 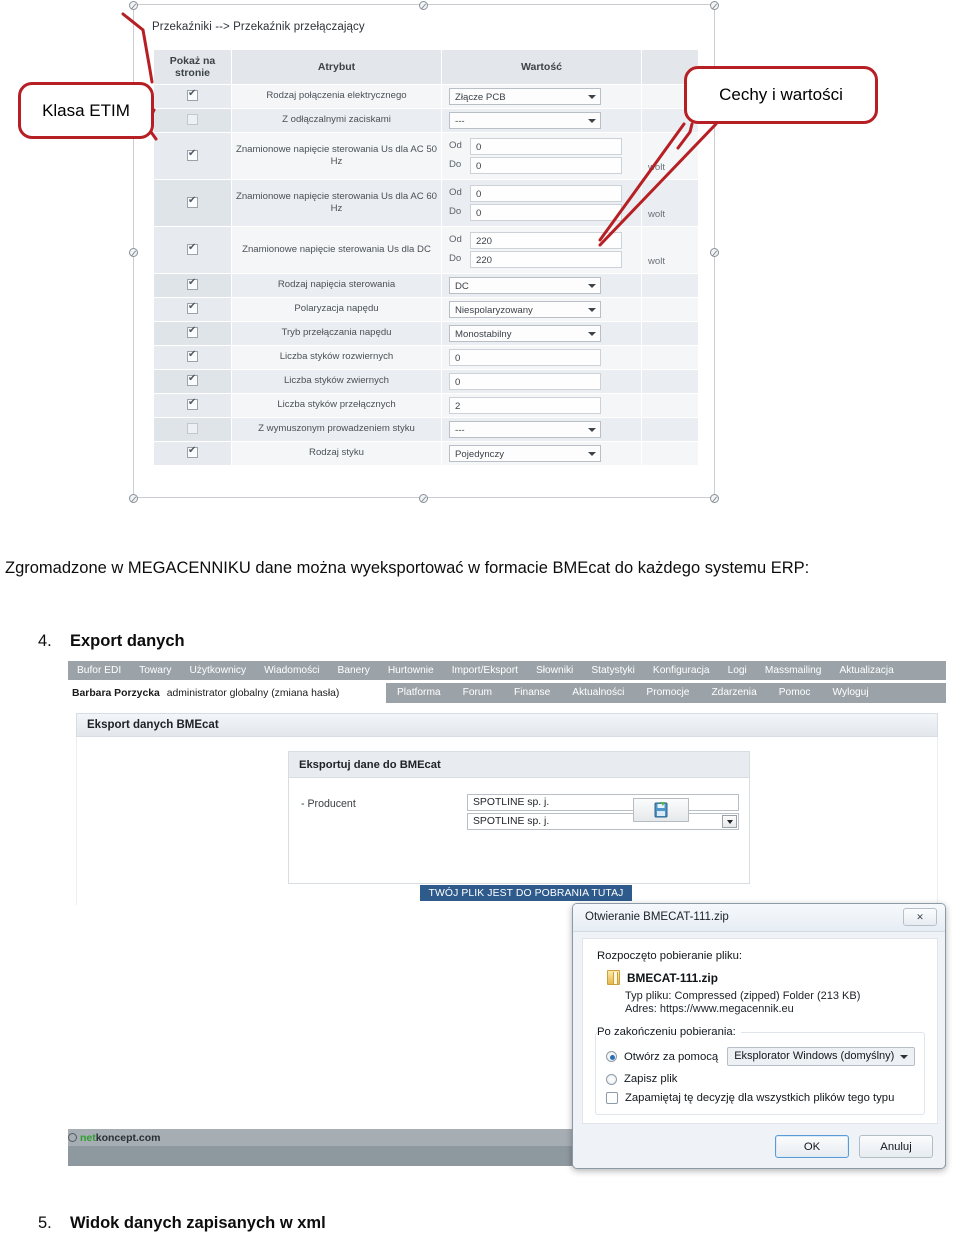 I want to click on subnav-item-wyloguj: Wyloguj, so click(x=850, y=693).